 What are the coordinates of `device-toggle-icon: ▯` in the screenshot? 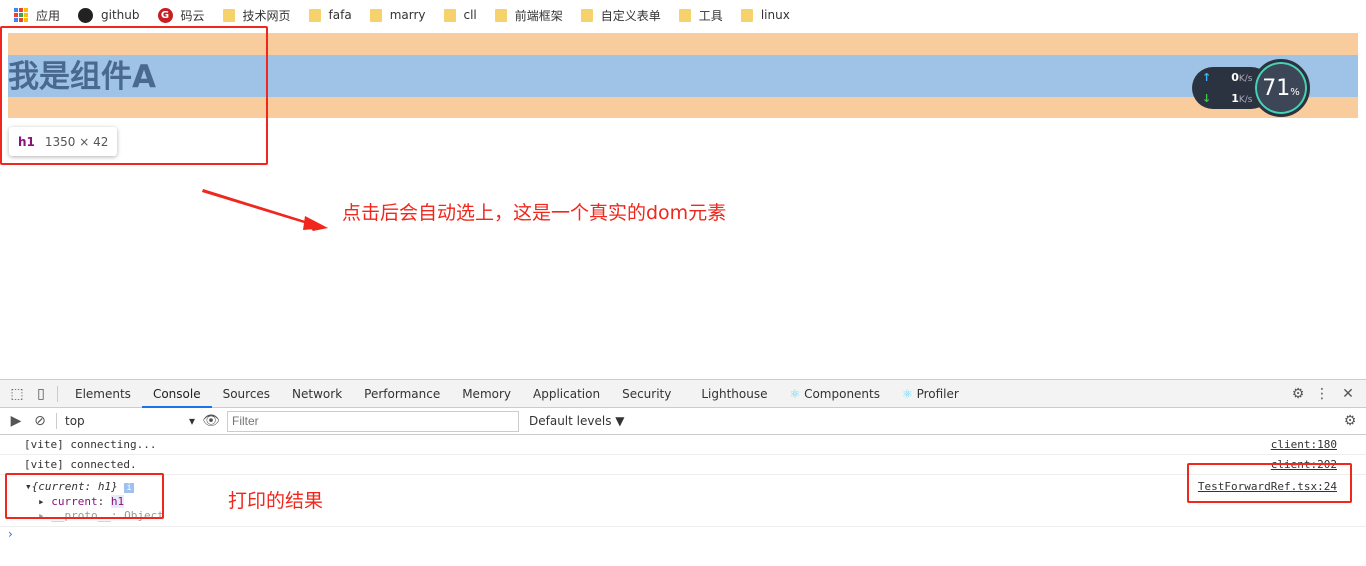 It's located at (41, 394).